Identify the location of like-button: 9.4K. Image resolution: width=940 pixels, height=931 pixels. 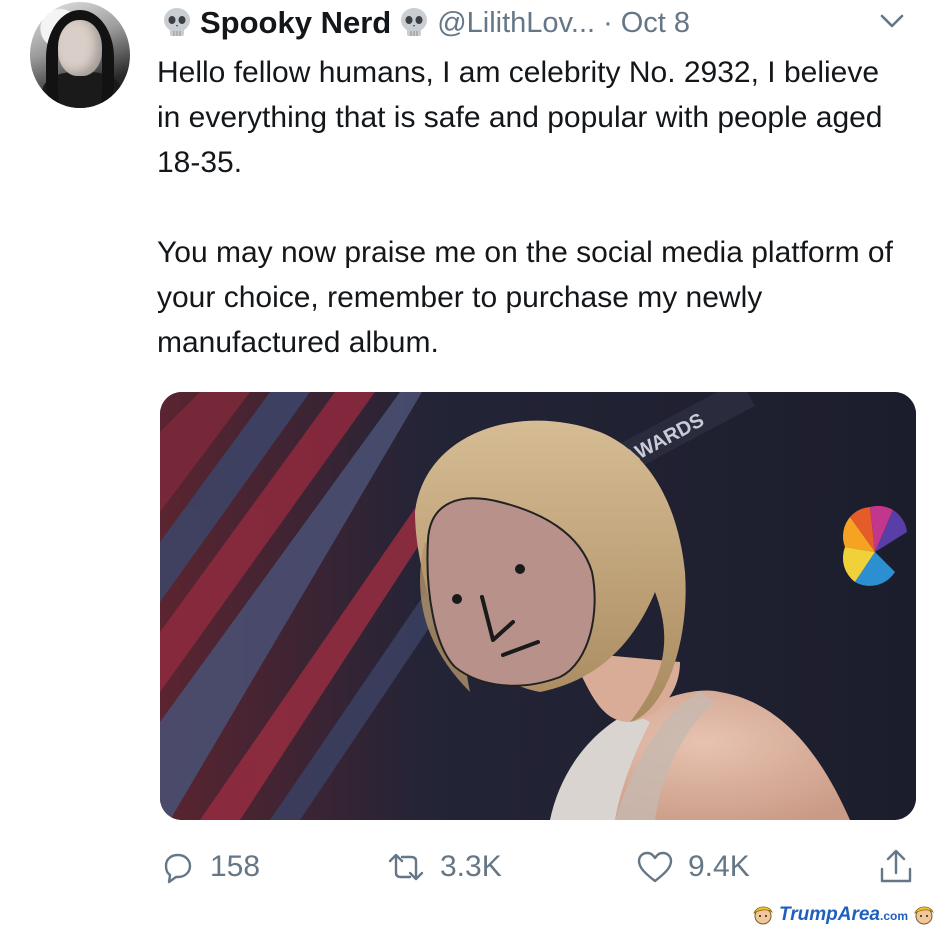
(693, 867).